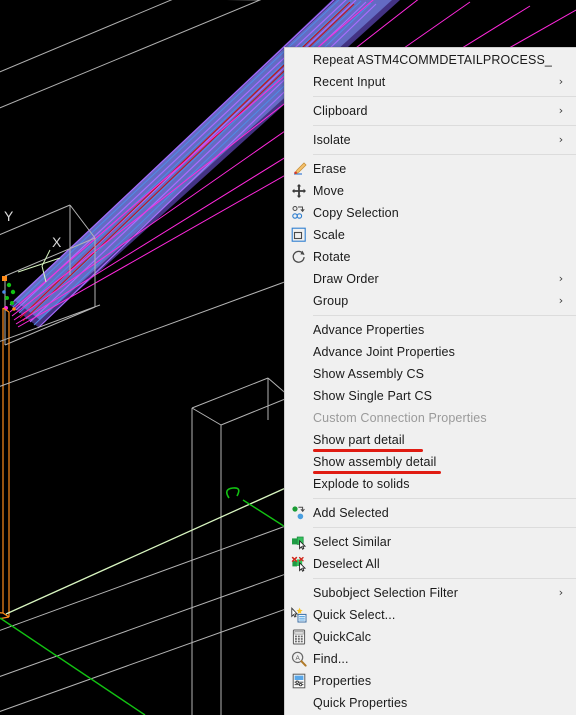 The image size is (576, 715). I want to click on menu-item-subobject-selection-filter: Subobject Selection Filter ›, so click(430, 593).